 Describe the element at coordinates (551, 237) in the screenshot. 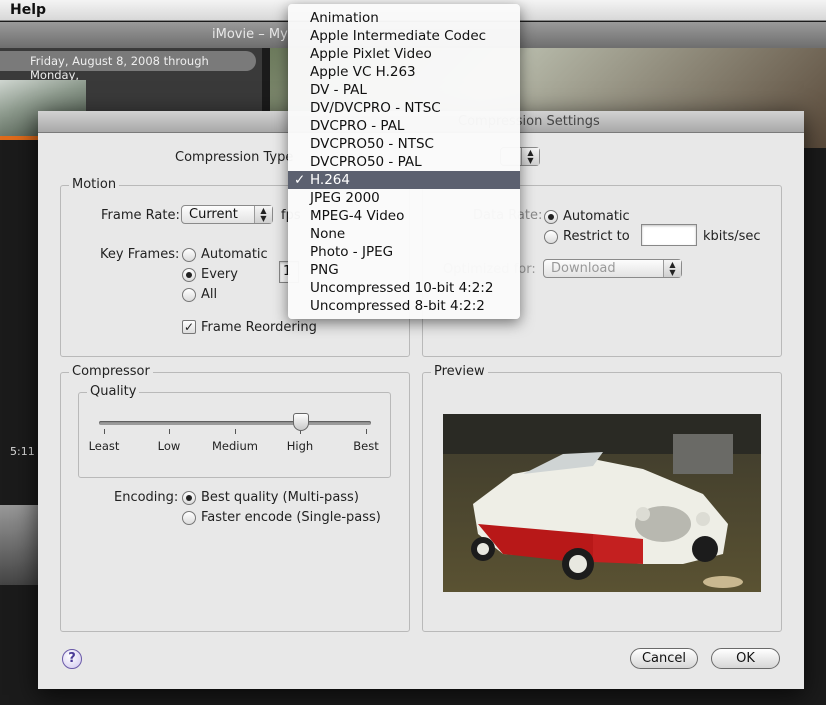

I see `data-rate-restrict-radio` at that location.